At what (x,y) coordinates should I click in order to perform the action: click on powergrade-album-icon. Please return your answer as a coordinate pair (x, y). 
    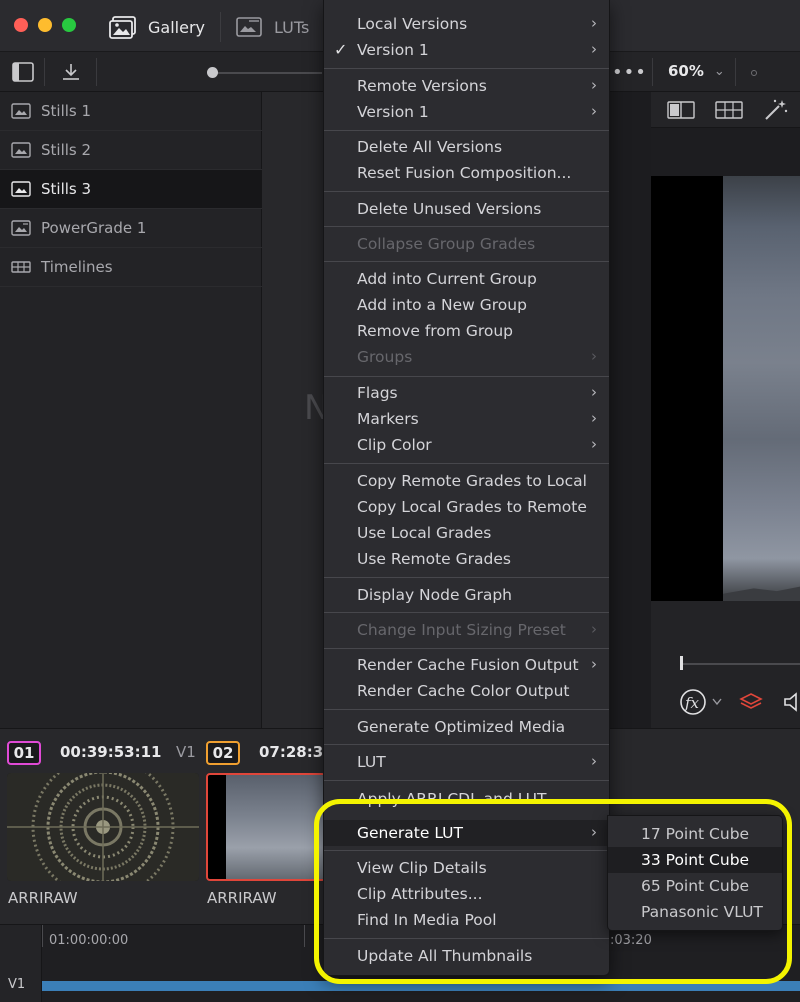
    Looking at the image, I should click on (21, 228).